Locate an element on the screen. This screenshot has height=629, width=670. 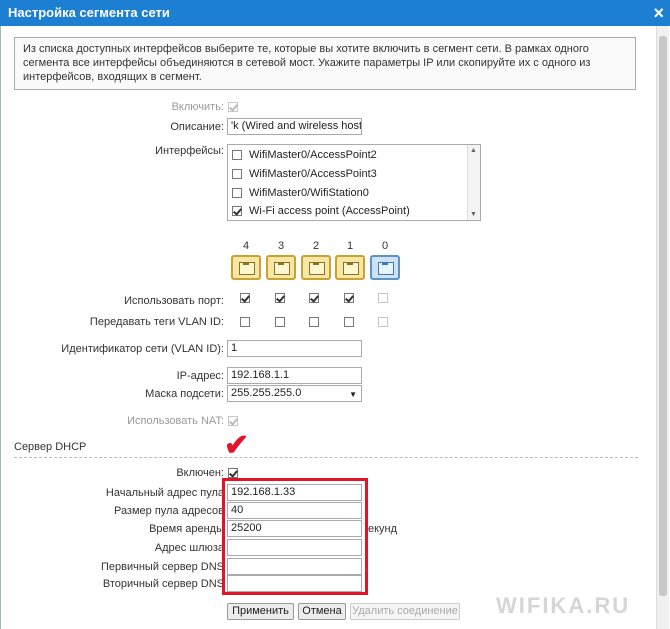
close-icon: × is located at coordinates (658, 13).